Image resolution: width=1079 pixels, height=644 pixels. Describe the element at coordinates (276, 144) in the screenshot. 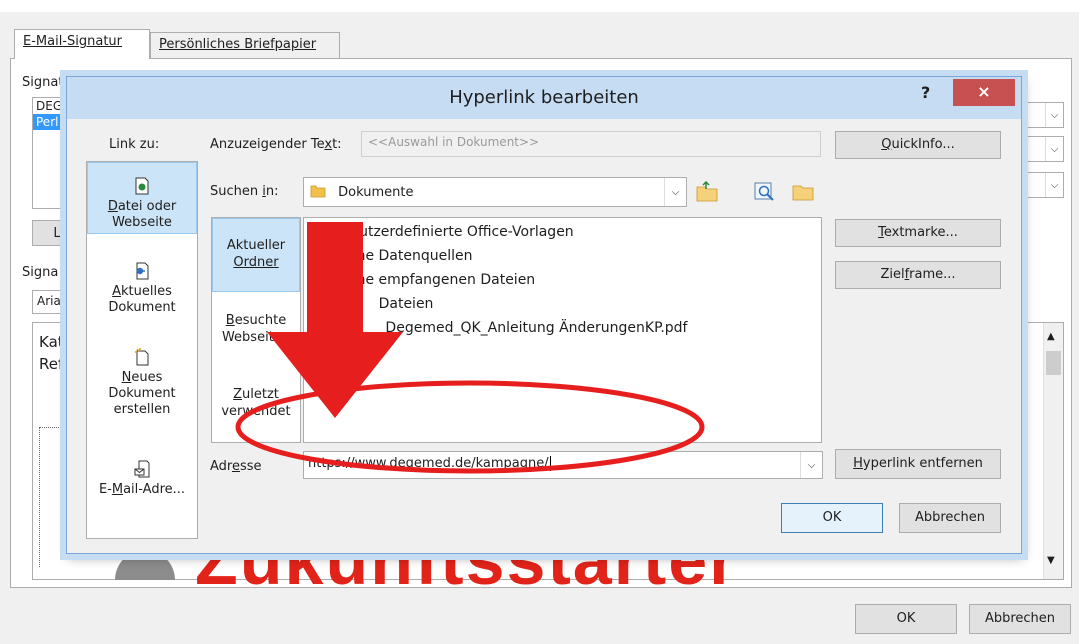

I see `display-text-label: Anzuzeigender Text:` at that location.